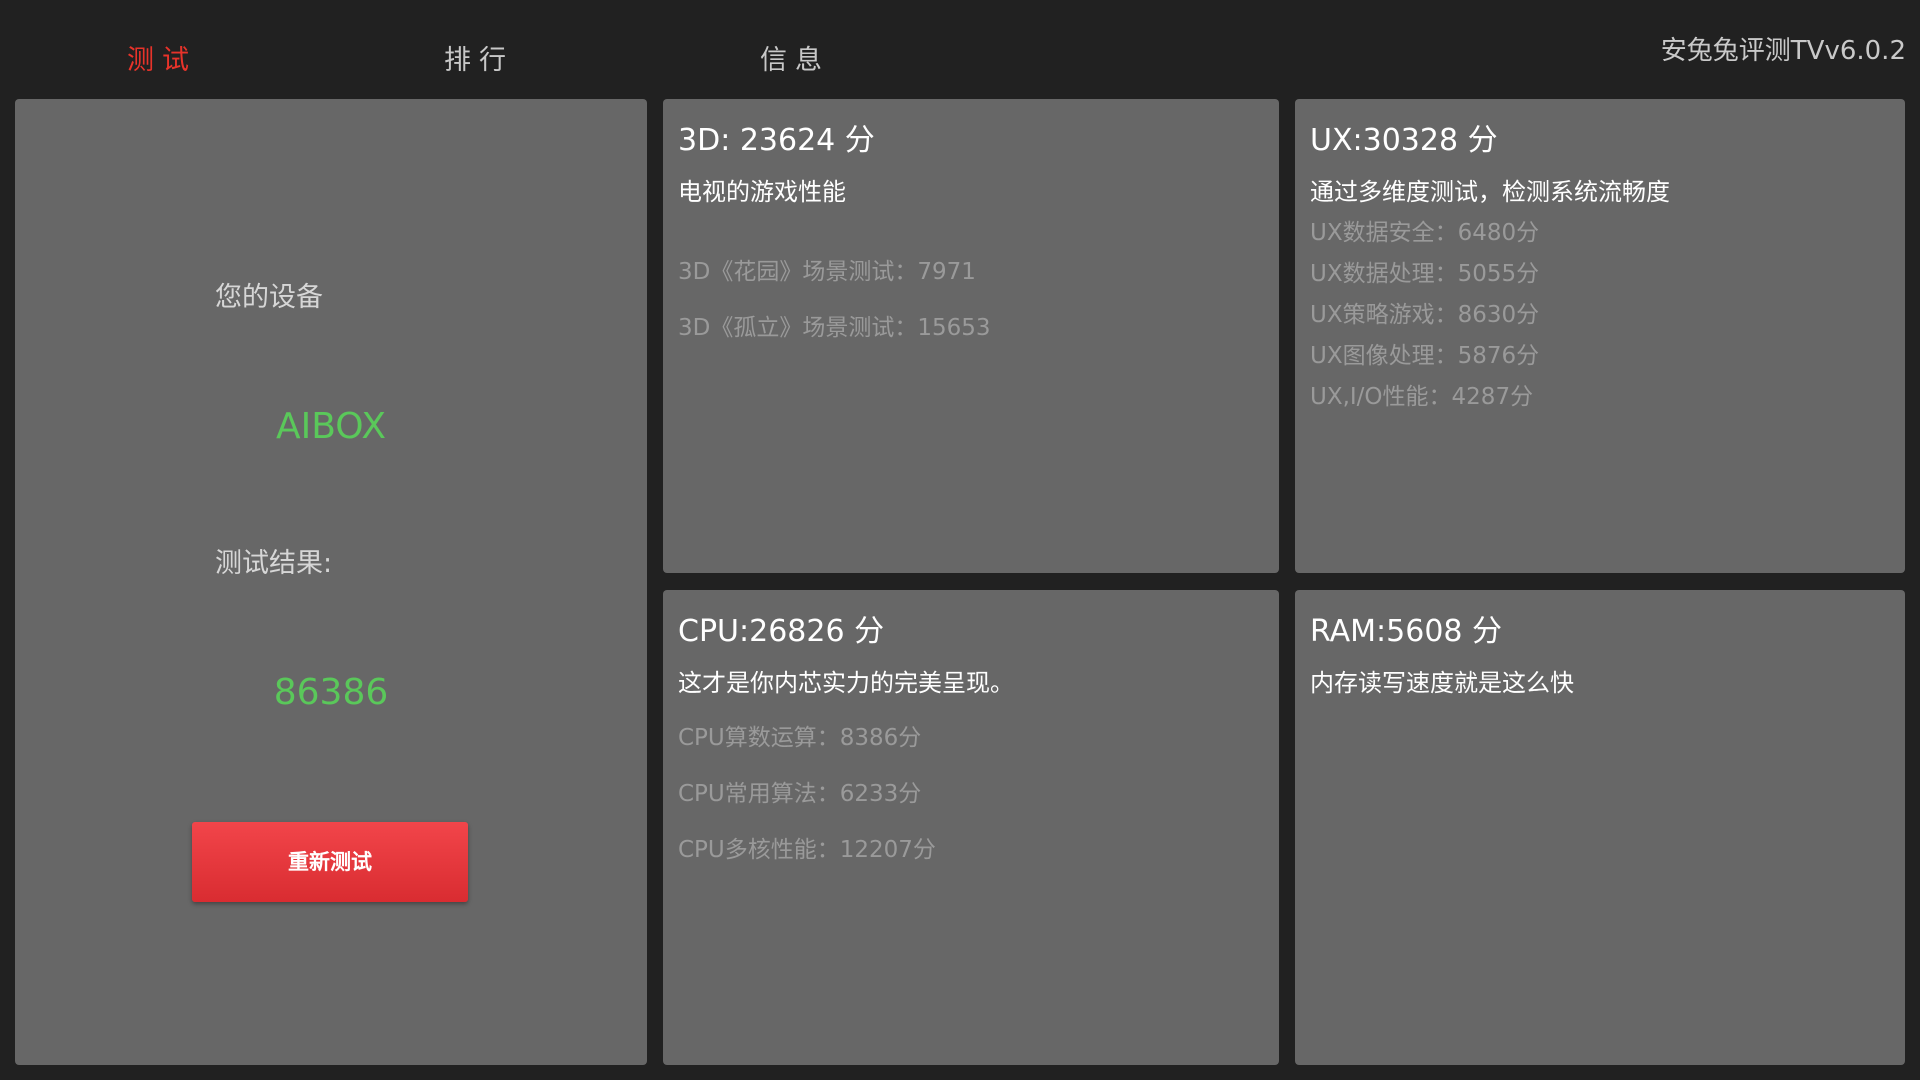  I want to click on tab-info: 信息, so click(795, 57).